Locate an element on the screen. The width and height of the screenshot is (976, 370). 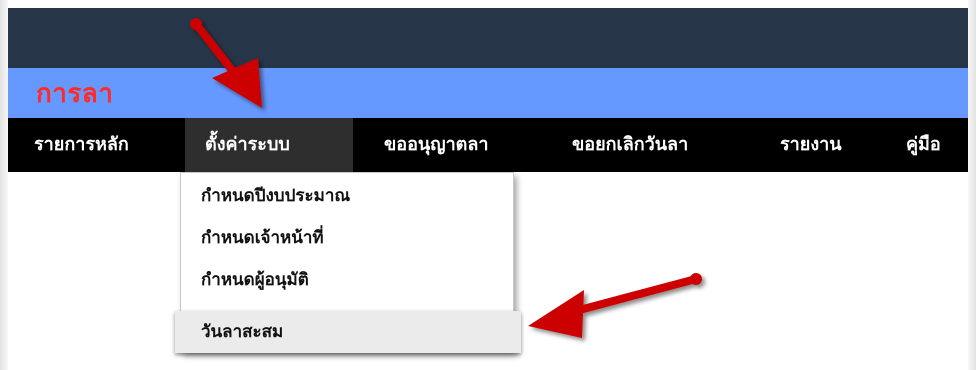
menu-item-cancel-leave: ขอยกเลิกวันลา is located at coordinates (630, 145).